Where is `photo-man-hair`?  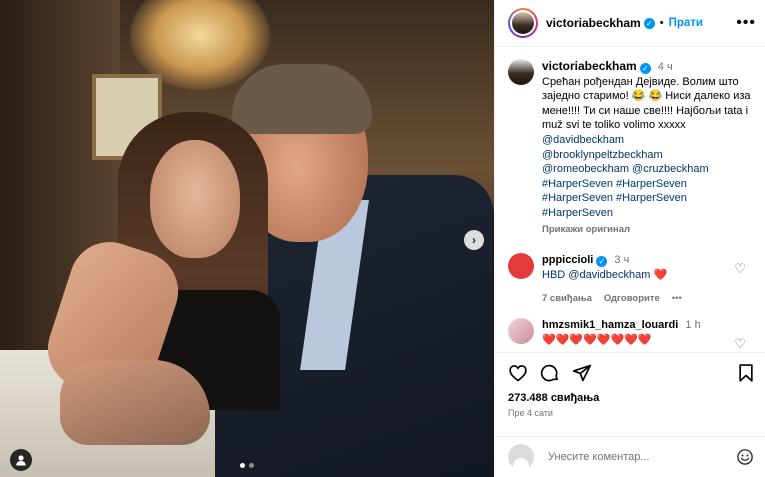 photo-man-hair is located at coordinates (302, 99).